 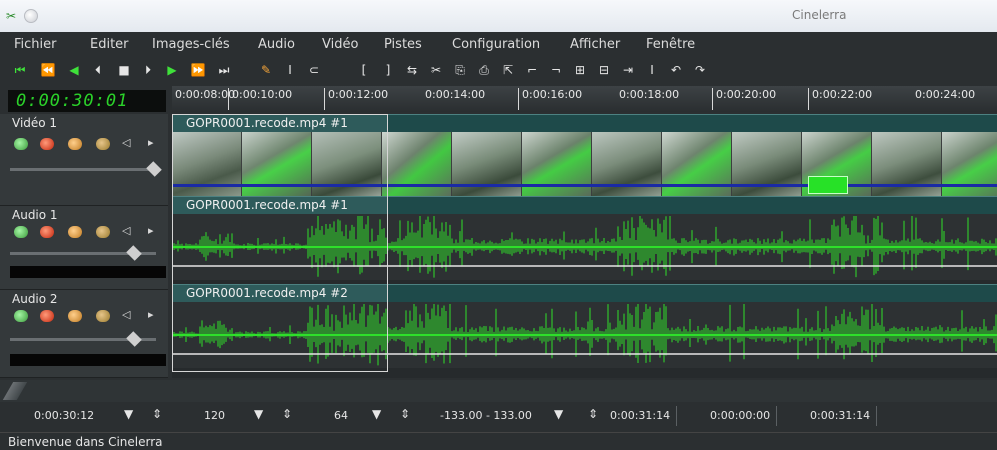 What do you see at coordinates (280, 243) in the screenshot?
I see `selection-box` at bounding box center [280, 243].